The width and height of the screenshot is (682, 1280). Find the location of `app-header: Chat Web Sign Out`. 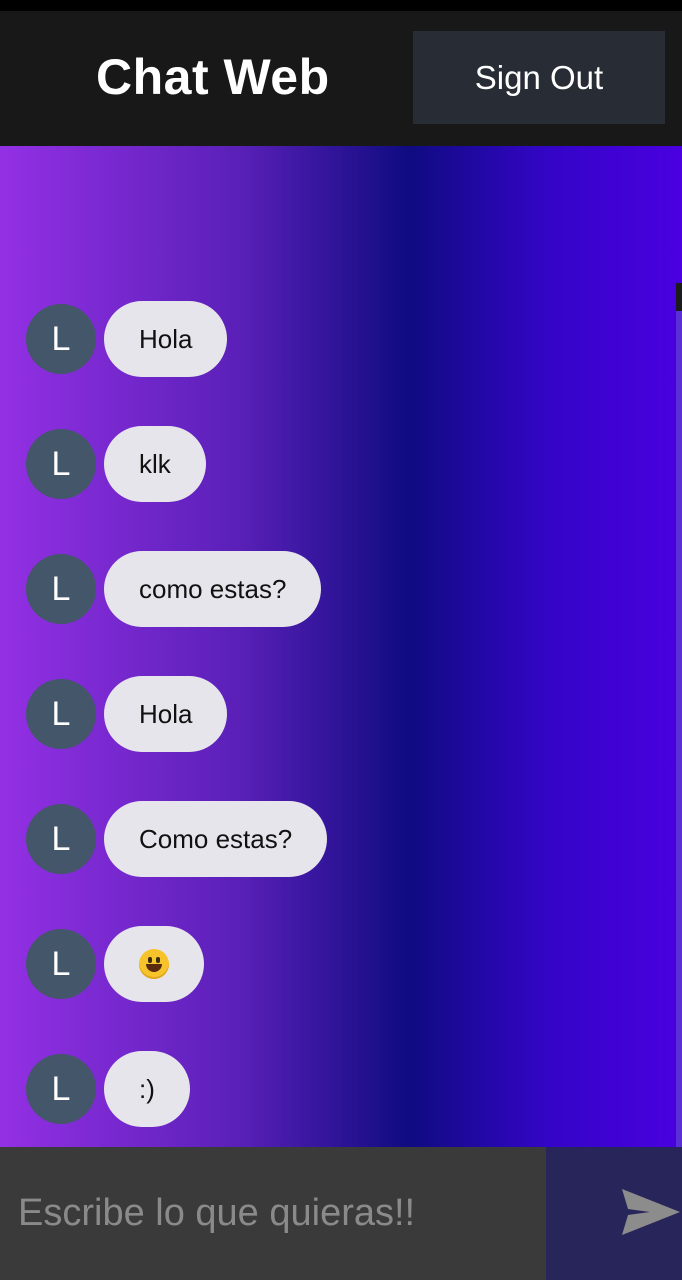

app-header: Chat Web Sign Out is located at coordinates (341, 78).